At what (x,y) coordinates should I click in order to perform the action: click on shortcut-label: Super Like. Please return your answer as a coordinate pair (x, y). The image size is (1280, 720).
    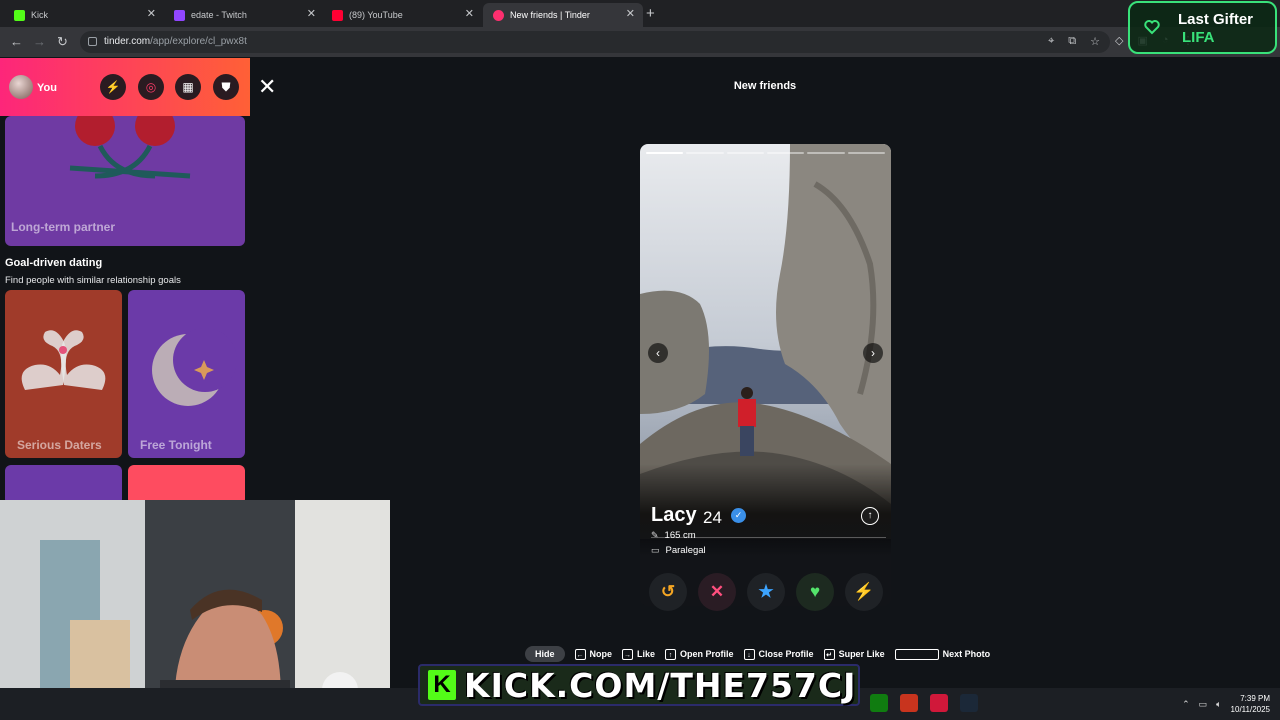
    Looking at the image, I should click on (861, 654).